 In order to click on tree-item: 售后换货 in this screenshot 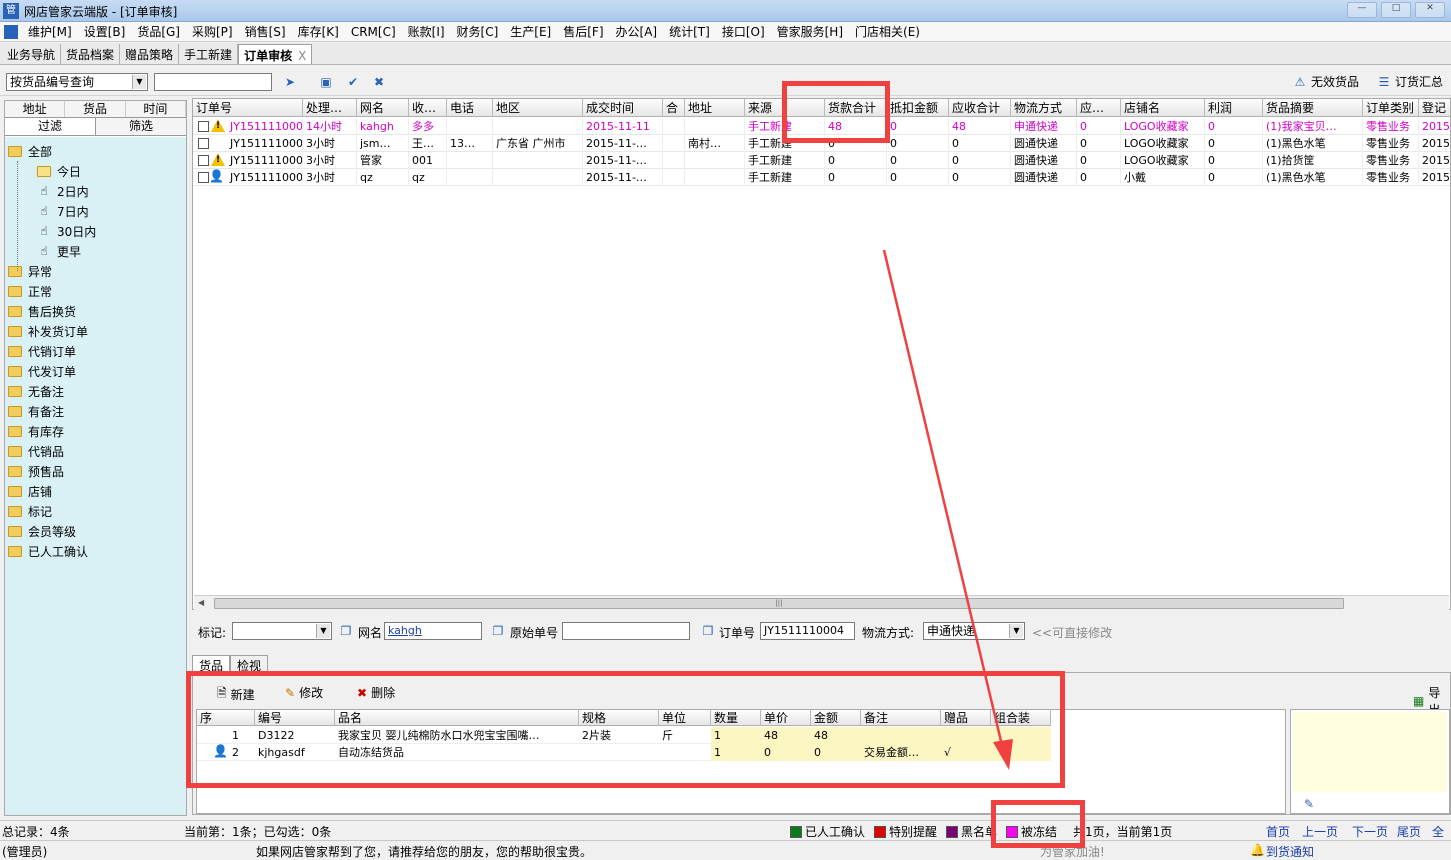, I will do `click(42, 311)`.